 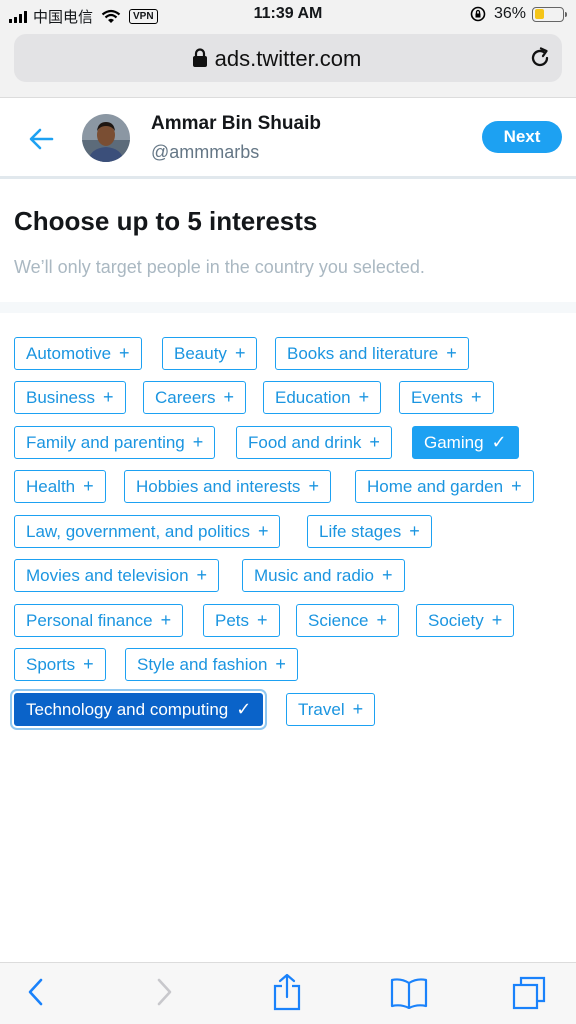 I want to click on interest-chip-law-government-and-politics: Law, government, and politics +, so click(x=147, y=531).